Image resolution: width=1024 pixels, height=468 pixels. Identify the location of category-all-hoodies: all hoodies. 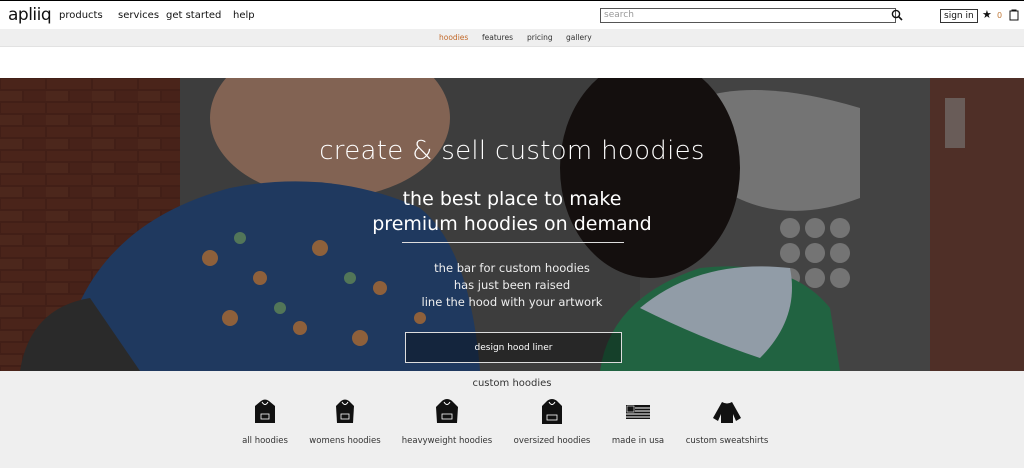
(265, 422).